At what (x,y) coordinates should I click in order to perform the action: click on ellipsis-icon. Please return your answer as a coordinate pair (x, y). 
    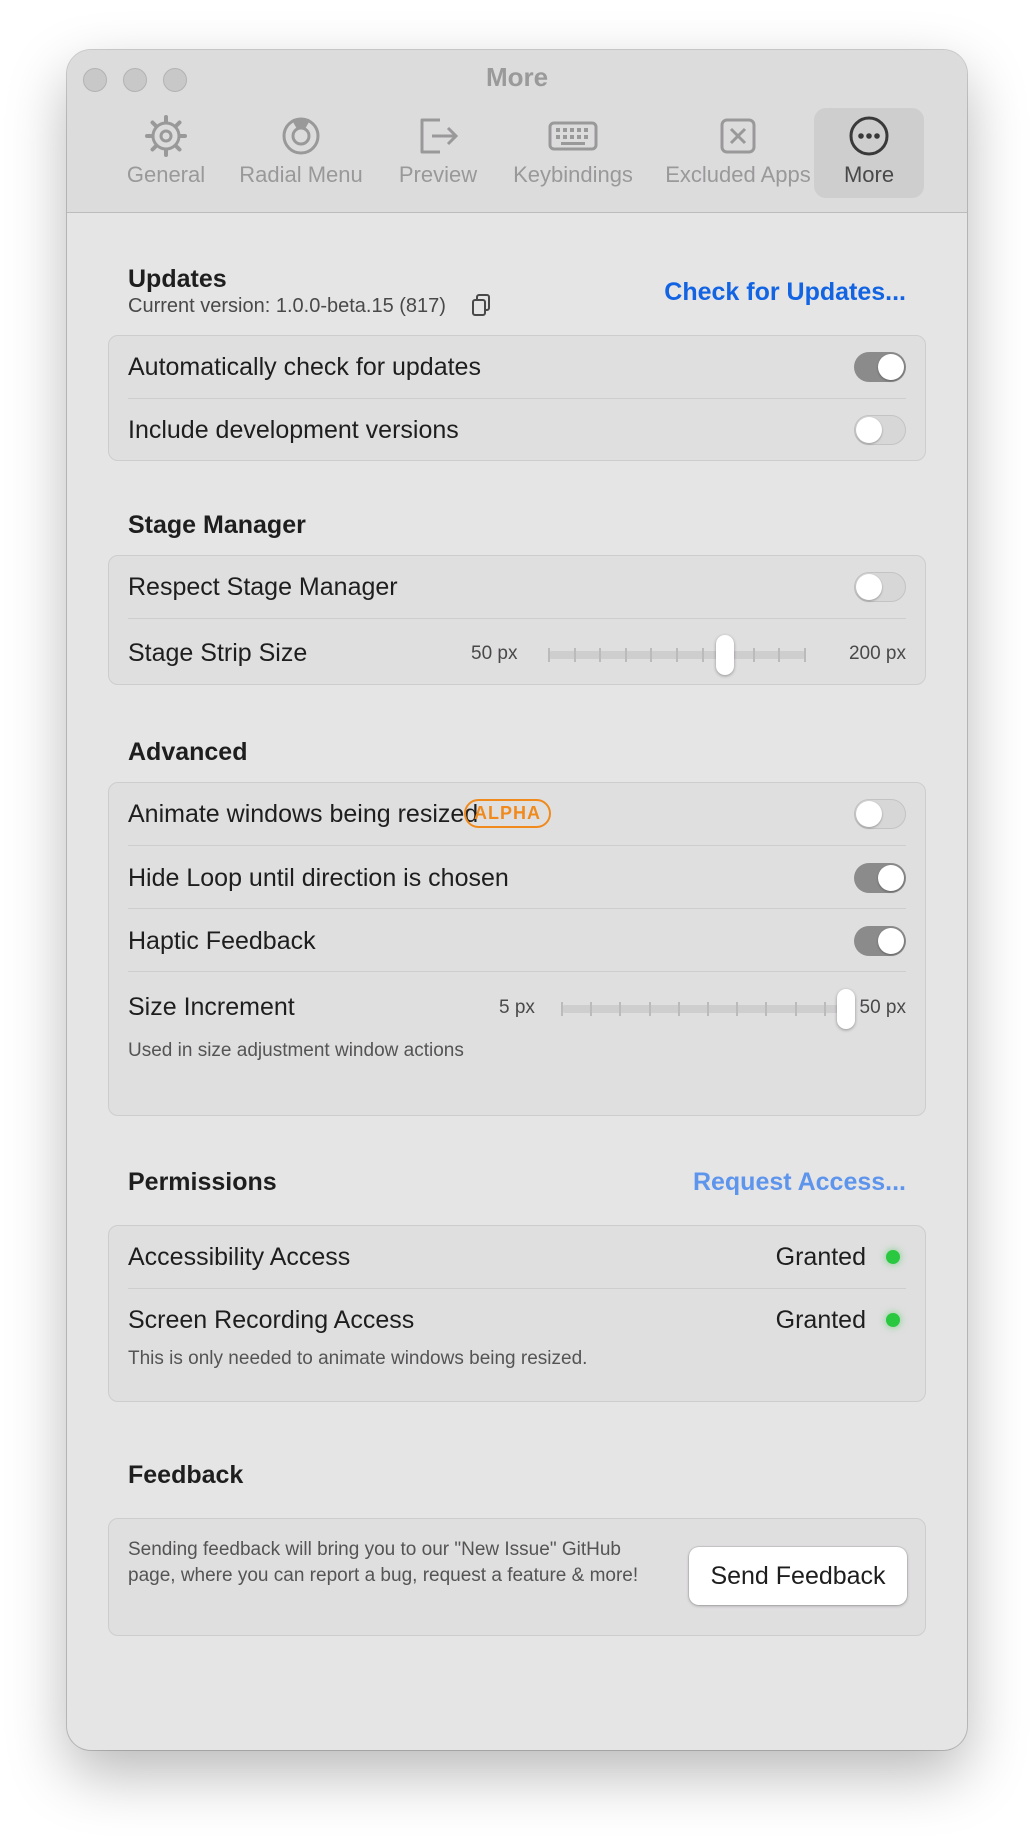
    Looking at the image, I should click on (869, 136).